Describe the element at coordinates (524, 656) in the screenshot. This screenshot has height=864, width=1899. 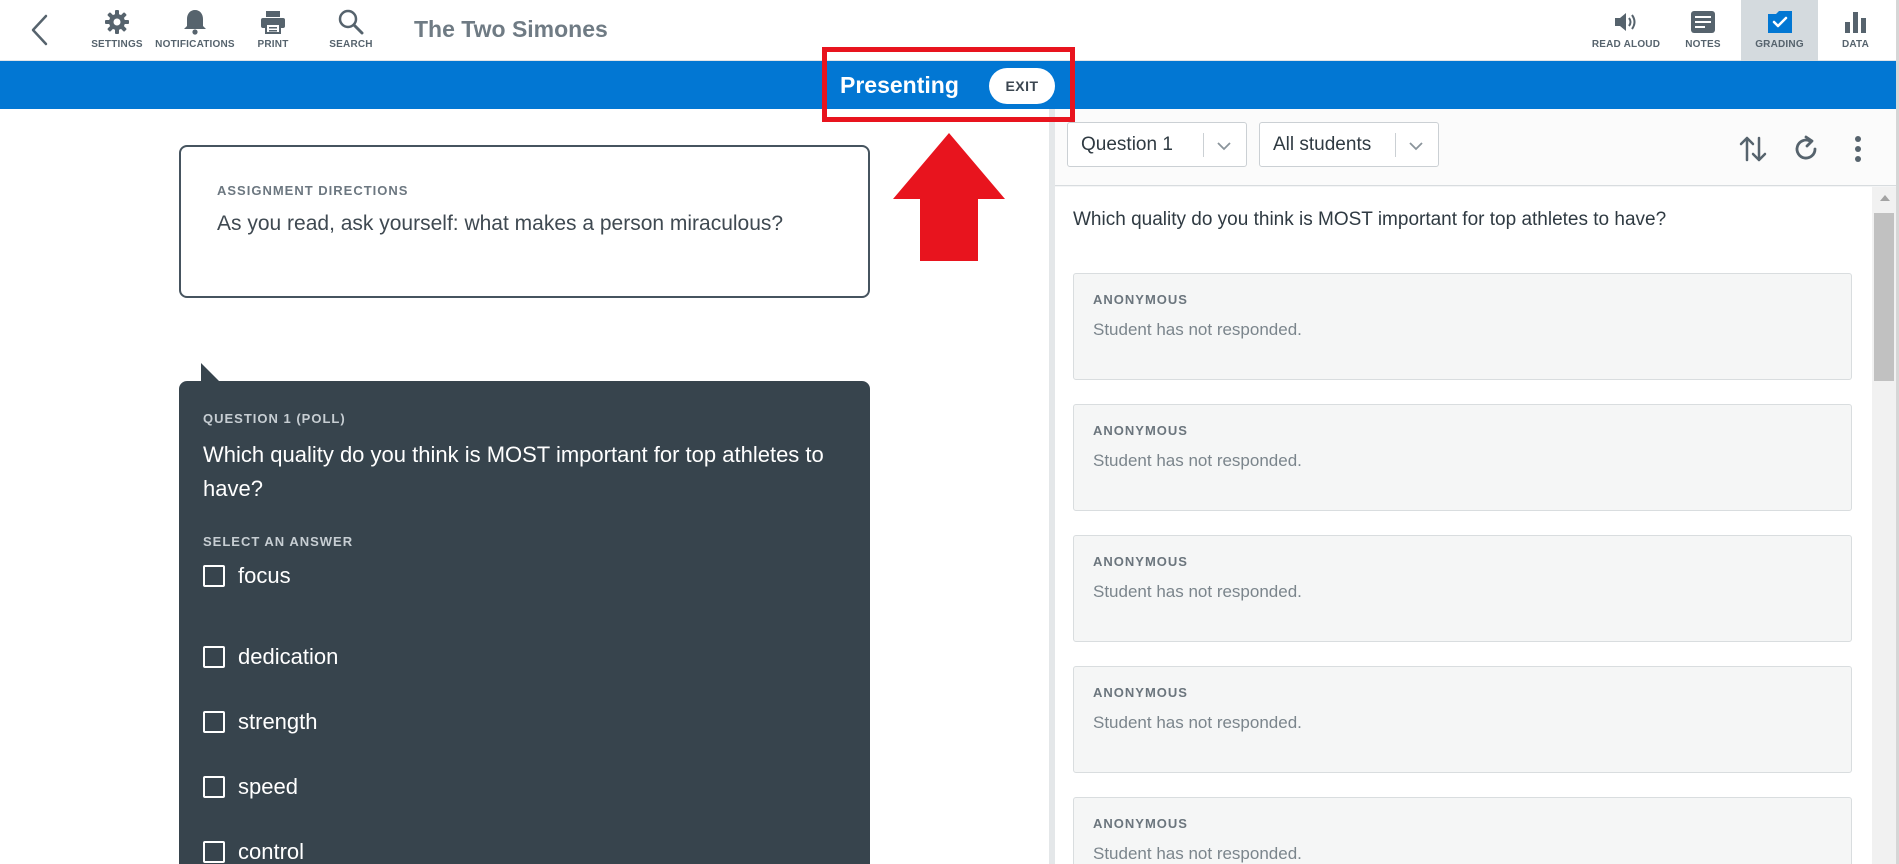
I see `answer-option-dedication: dedication` at that location.